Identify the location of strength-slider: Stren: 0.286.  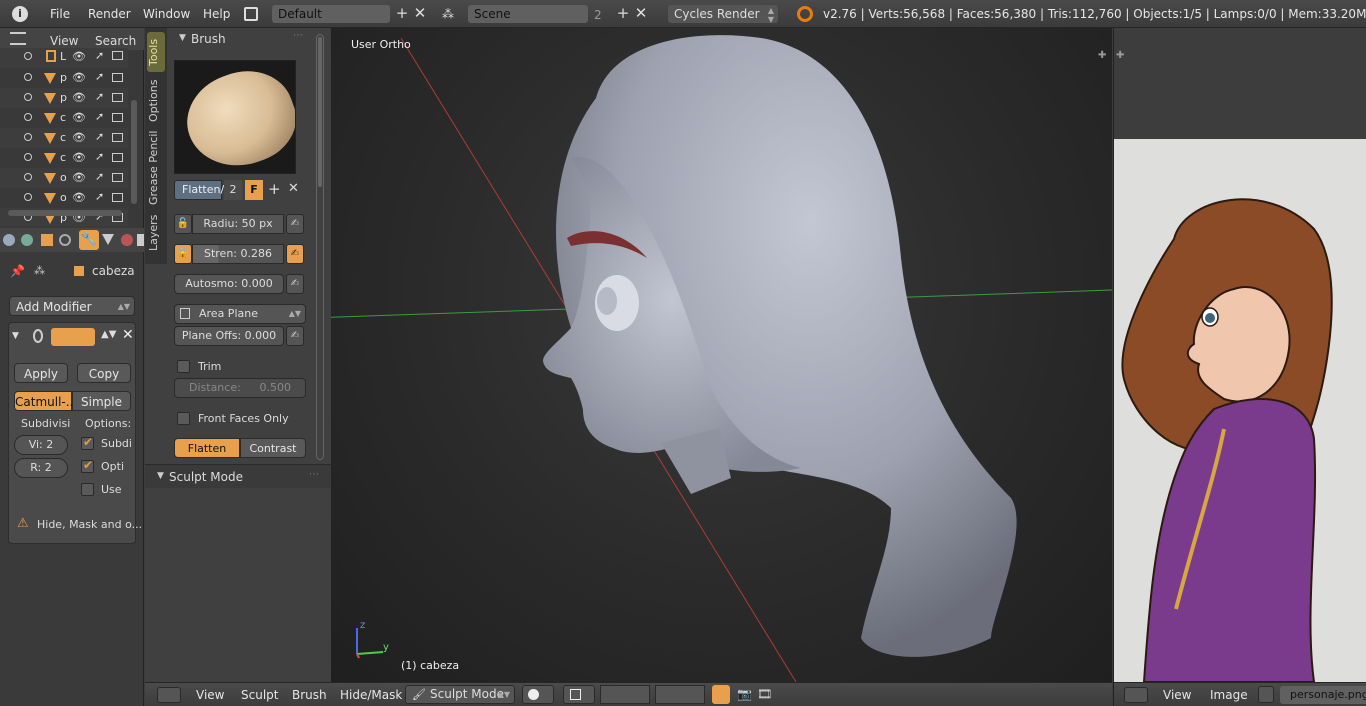
(238, 254).